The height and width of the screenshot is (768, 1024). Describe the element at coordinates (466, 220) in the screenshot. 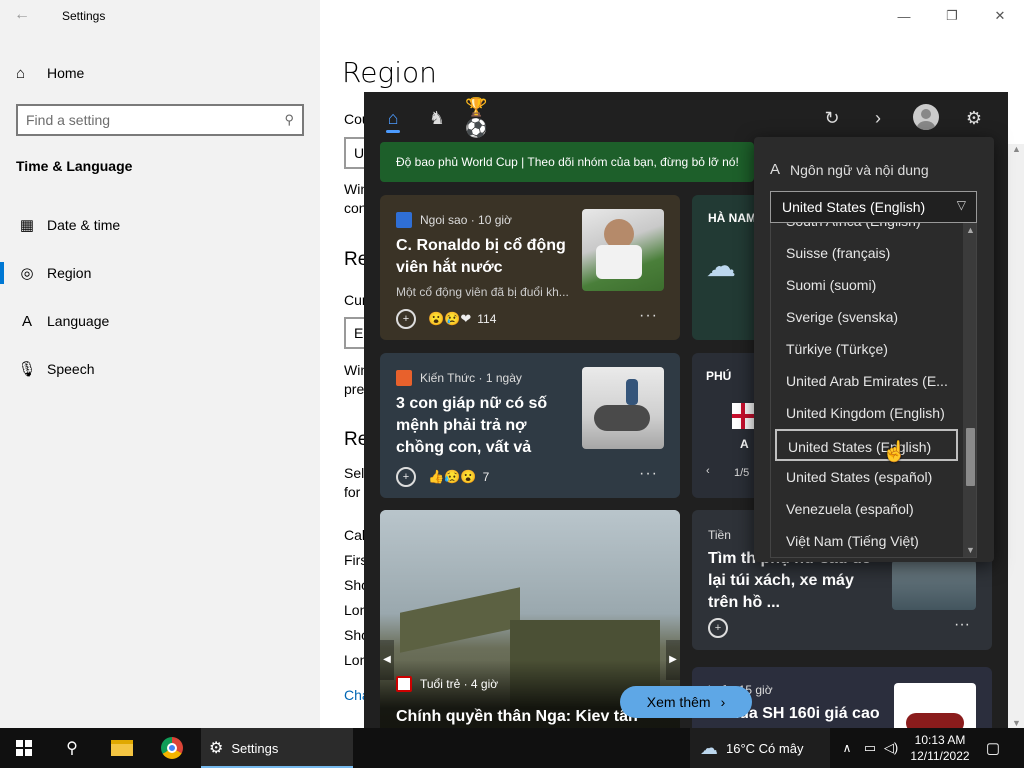

I see `source-label: Ngoi sao · 10 giờ` at that location.